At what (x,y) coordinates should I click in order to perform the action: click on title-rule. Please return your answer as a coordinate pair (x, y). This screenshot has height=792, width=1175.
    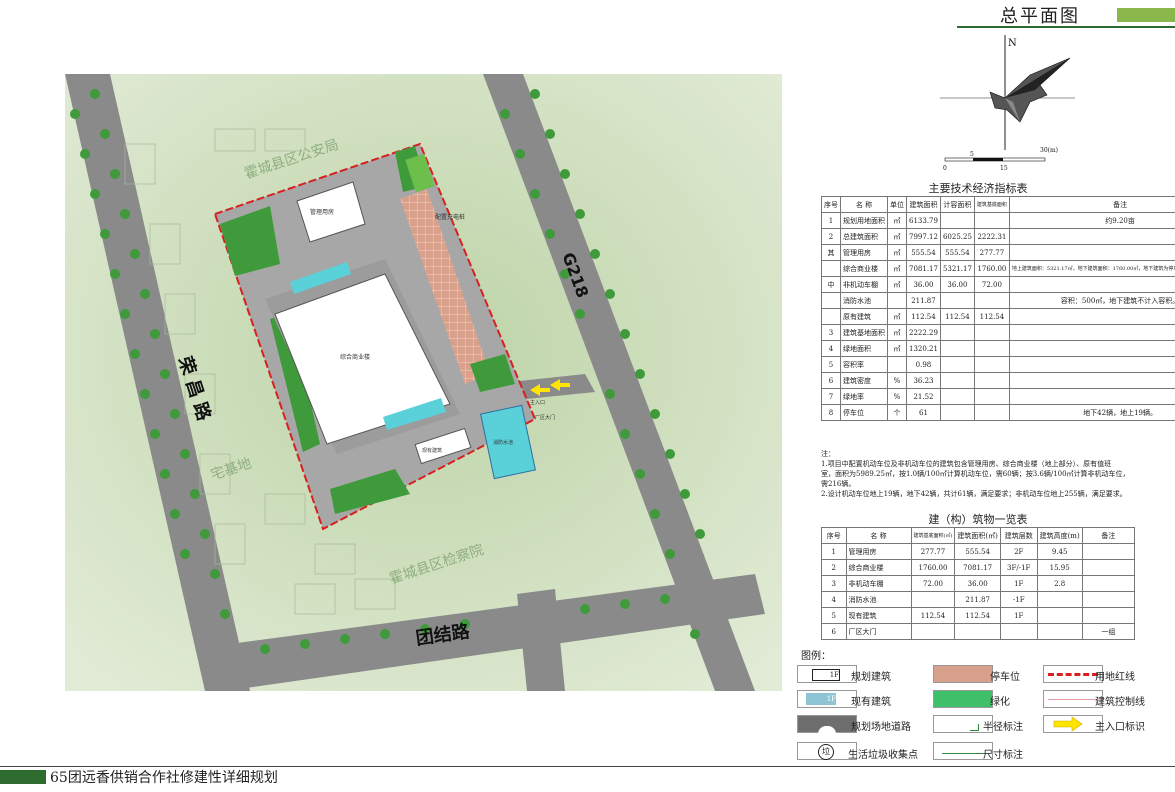
    Looking at the image, I should click on (1066, 27).